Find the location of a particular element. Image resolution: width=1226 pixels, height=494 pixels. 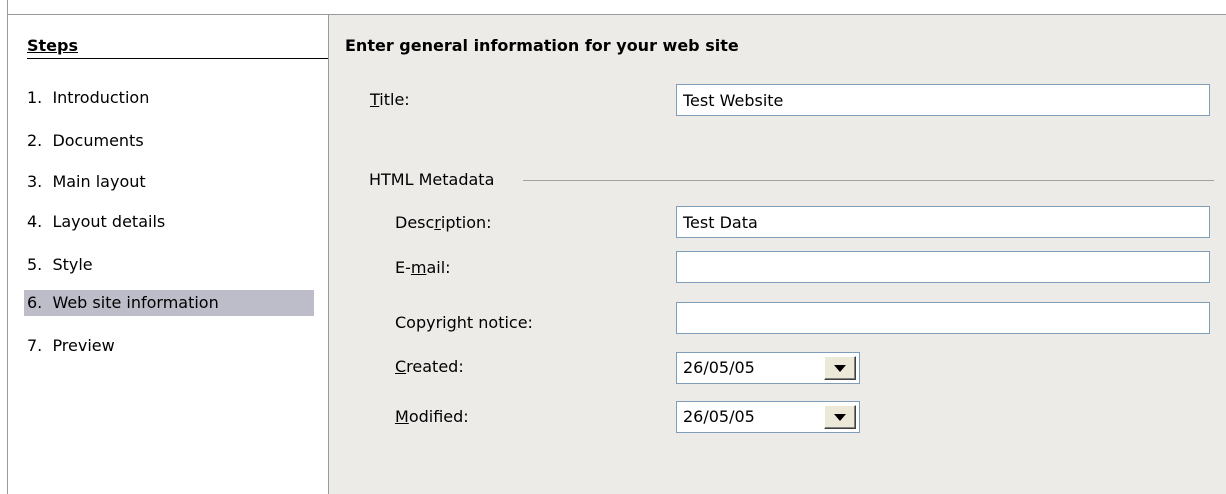

modified-label: Modified: is located at coordinates (432, 416).